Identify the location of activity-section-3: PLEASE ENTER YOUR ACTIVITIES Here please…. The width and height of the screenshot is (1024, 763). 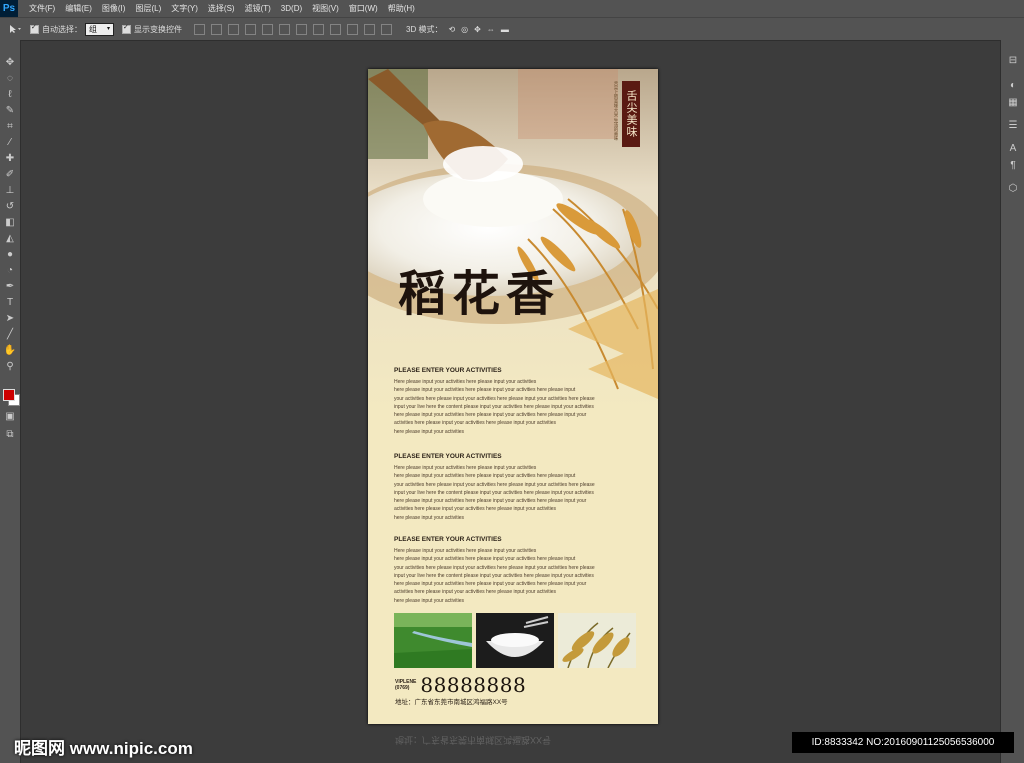
(511, 570).